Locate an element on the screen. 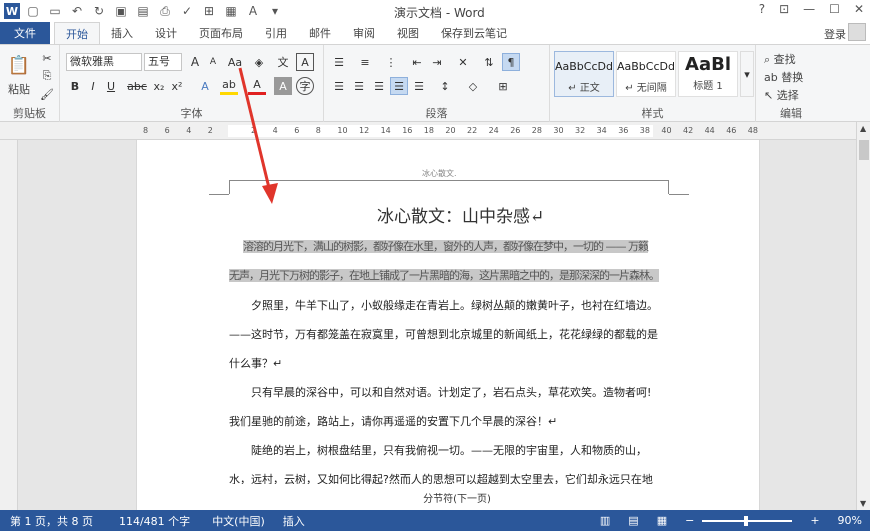 This screenshot has height=531, width=870. bullets-icon: ☰ is located at coordinates (339, 62).